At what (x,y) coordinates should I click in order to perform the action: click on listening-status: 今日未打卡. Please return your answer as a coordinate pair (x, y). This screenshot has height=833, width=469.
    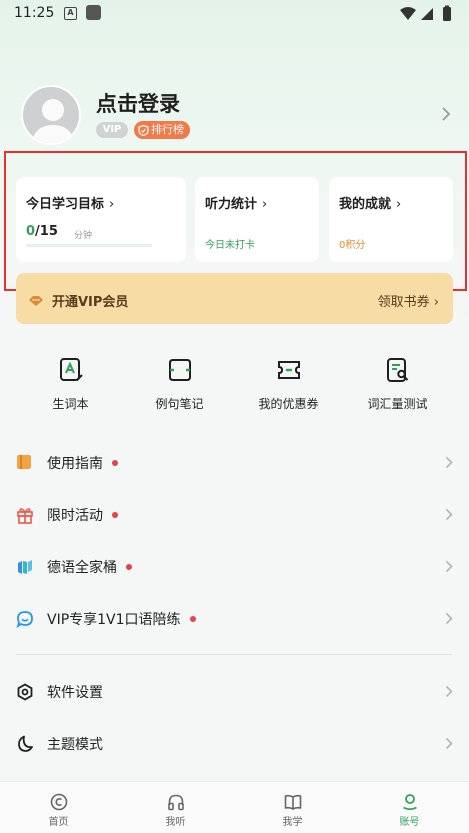
    Looking at the image, I should click on (230, 245).